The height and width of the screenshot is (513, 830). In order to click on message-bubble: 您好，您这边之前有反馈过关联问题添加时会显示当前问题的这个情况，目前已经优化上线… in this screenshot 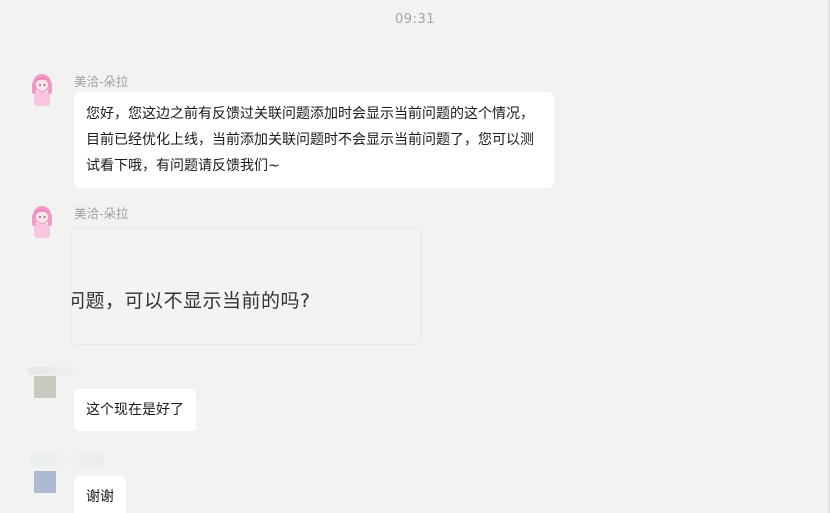, I will do `click(314, 140)`.